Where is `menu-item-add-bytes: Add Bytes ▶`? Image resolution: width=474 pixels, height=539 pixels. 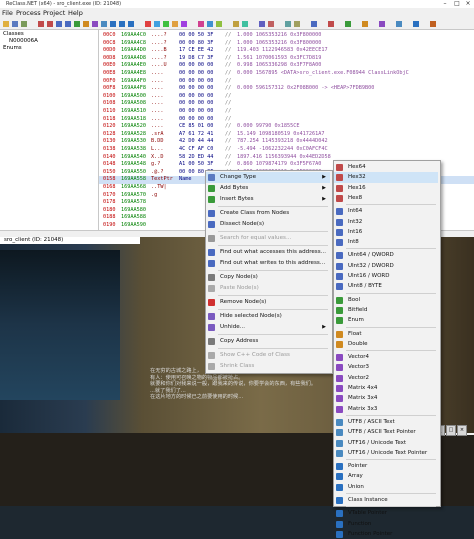
menu-item-add-bytes: Add Bytes ▶ is located at coordinates (268, 188).